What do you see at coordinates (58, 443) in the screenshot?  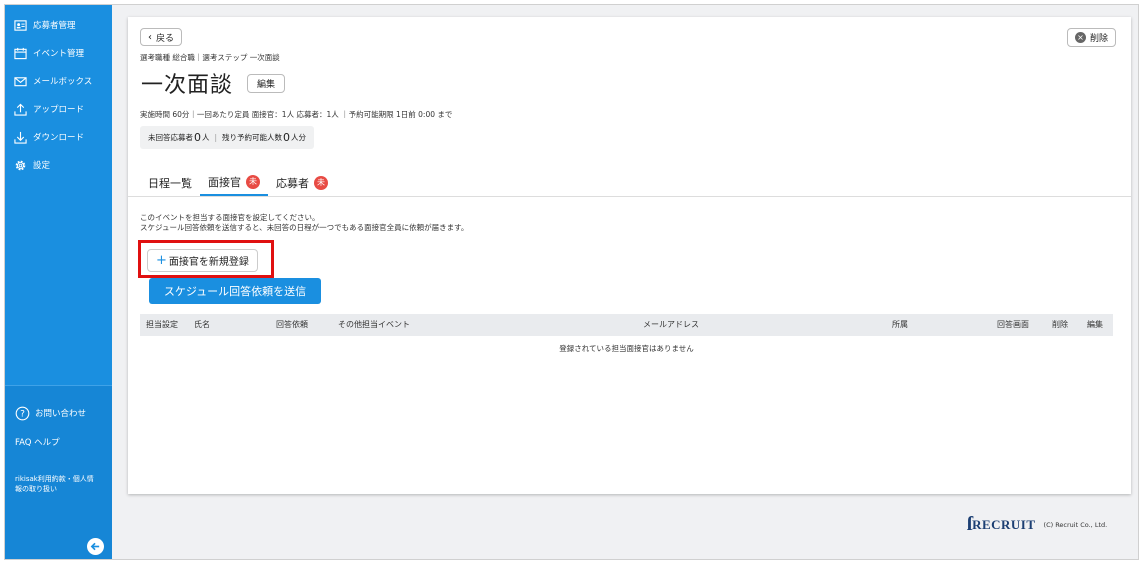 I see `faq-link: FAQ ヘルプ` at bounding box center [58, 443].